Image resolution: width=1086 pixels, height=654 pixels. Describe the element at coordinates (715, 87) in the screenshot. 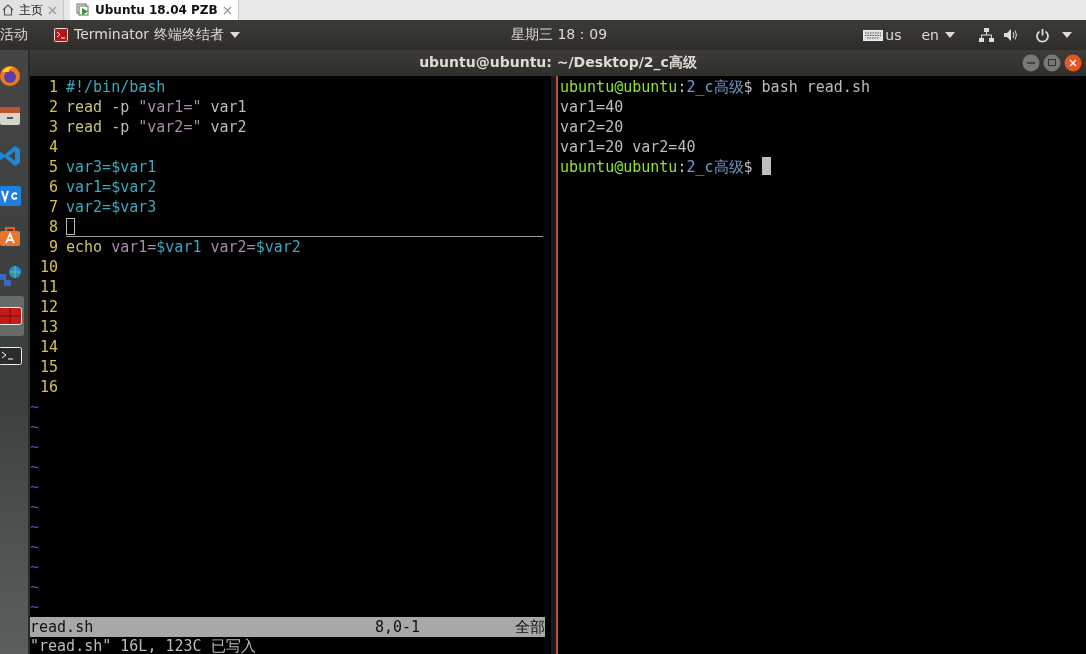

I see `terminal-line: ubuntu@ubuntu:2_c高级$ bash read.sh` at that location.